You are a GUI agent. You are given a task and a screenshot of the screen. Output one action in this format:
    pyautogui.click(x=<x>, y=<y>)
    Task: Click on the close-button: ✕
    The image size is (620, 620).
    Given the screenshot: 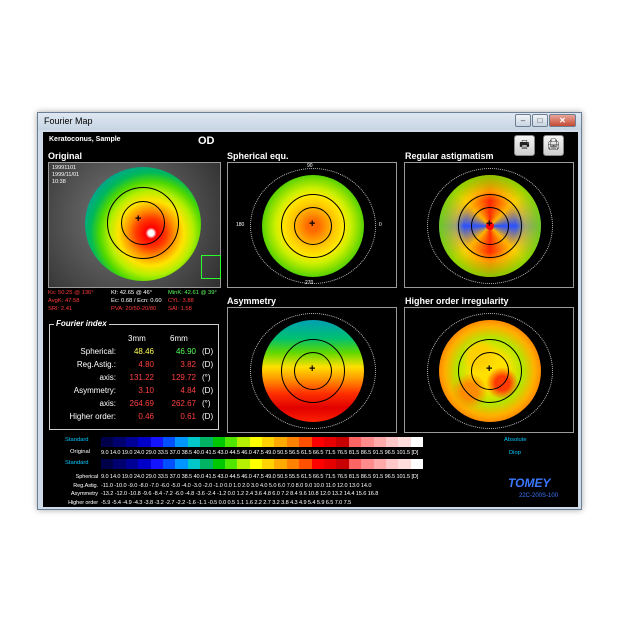 What is the action you would take?
    pyautogui.click(x=562, y=120)
    